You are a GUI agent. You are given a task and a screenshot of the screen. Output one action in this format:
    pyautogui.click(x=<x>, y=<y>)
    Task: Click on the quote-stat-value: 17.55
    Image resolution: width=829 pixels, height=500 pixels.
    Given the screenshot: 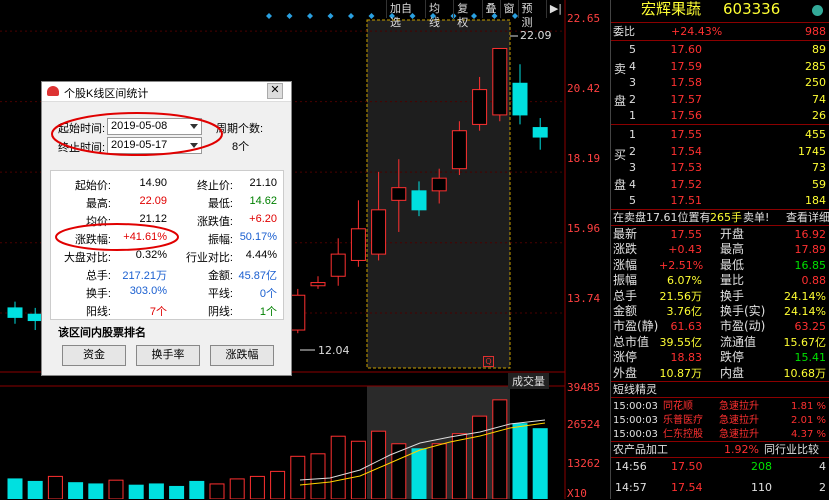 What is the action you would take?
    pyautogui.click(x=686, y=234)
    